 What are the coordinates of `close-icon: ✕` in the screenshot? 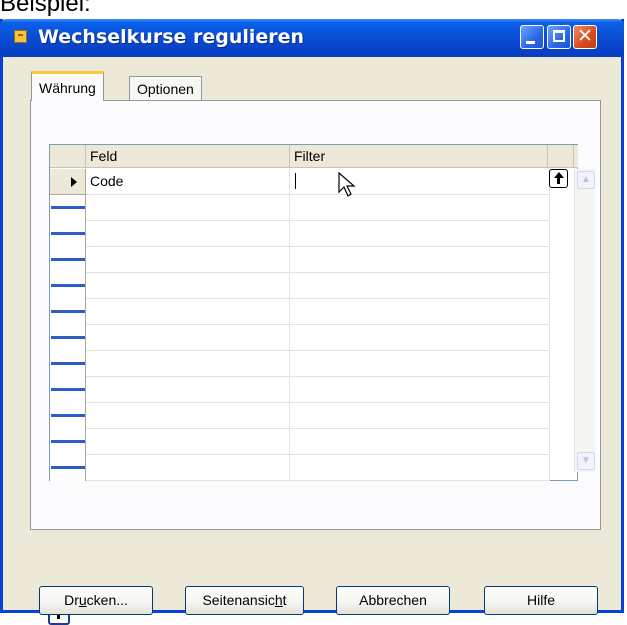 It's located at (585, 36).